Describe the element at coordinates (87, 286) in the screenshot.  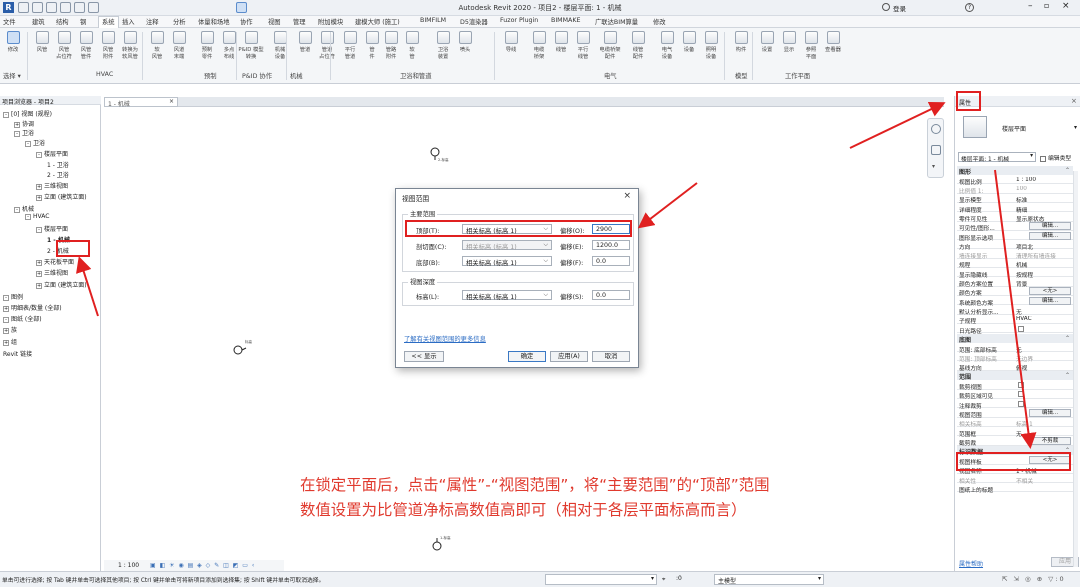
I see `arrow-to-browser` at that location.